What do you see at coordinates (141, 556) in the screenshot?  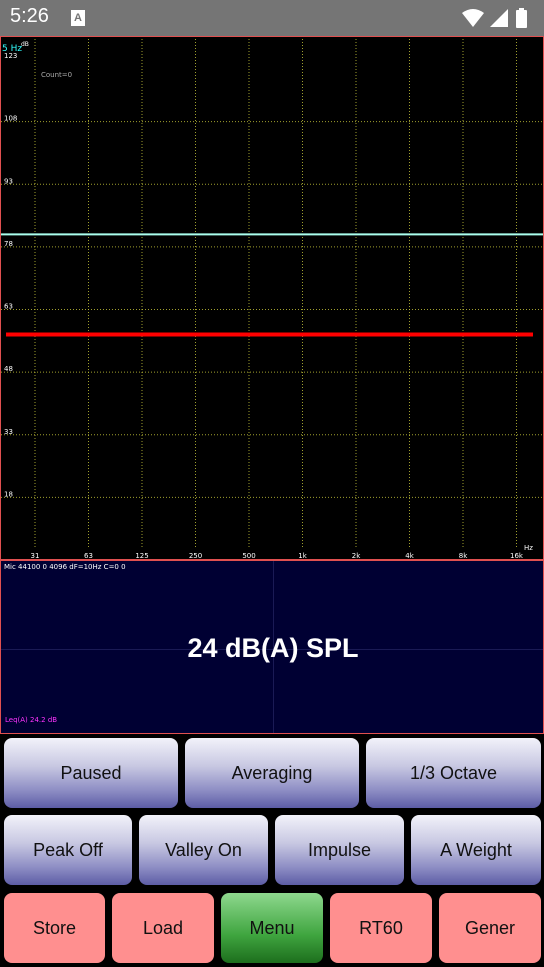 I see `x-tick-label: 125` at bounding box center [141, 556].